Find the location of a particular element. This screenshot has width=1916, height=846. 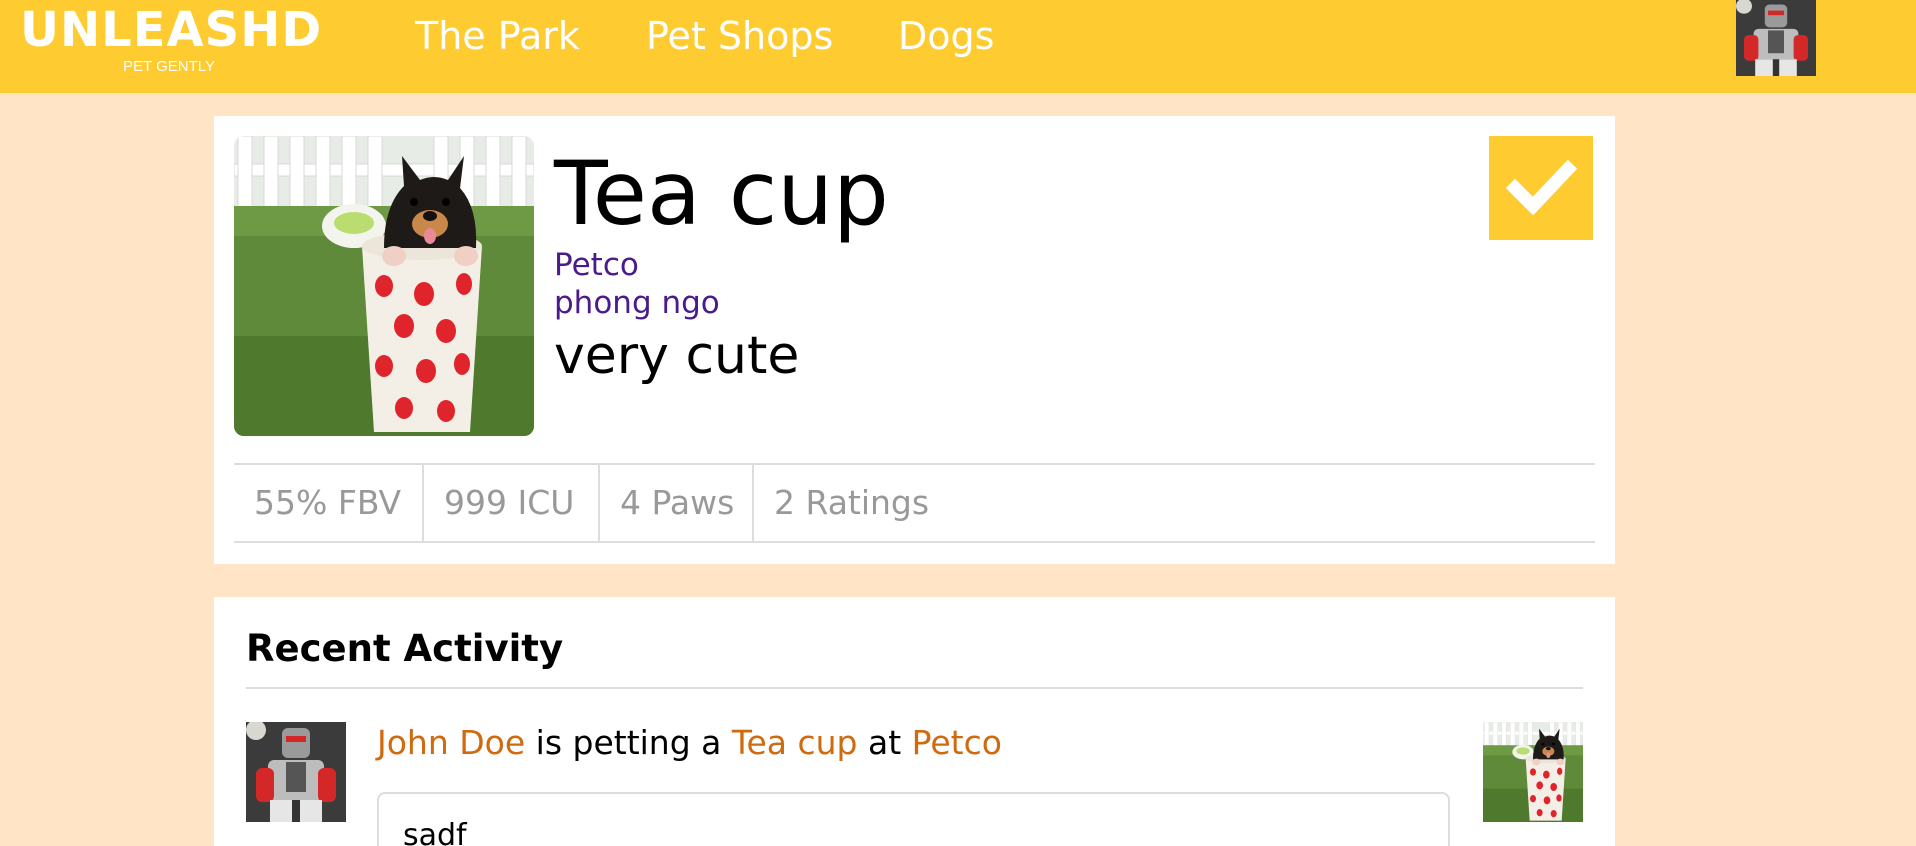

activity-user-avatar is located at coordinates (296, 772).